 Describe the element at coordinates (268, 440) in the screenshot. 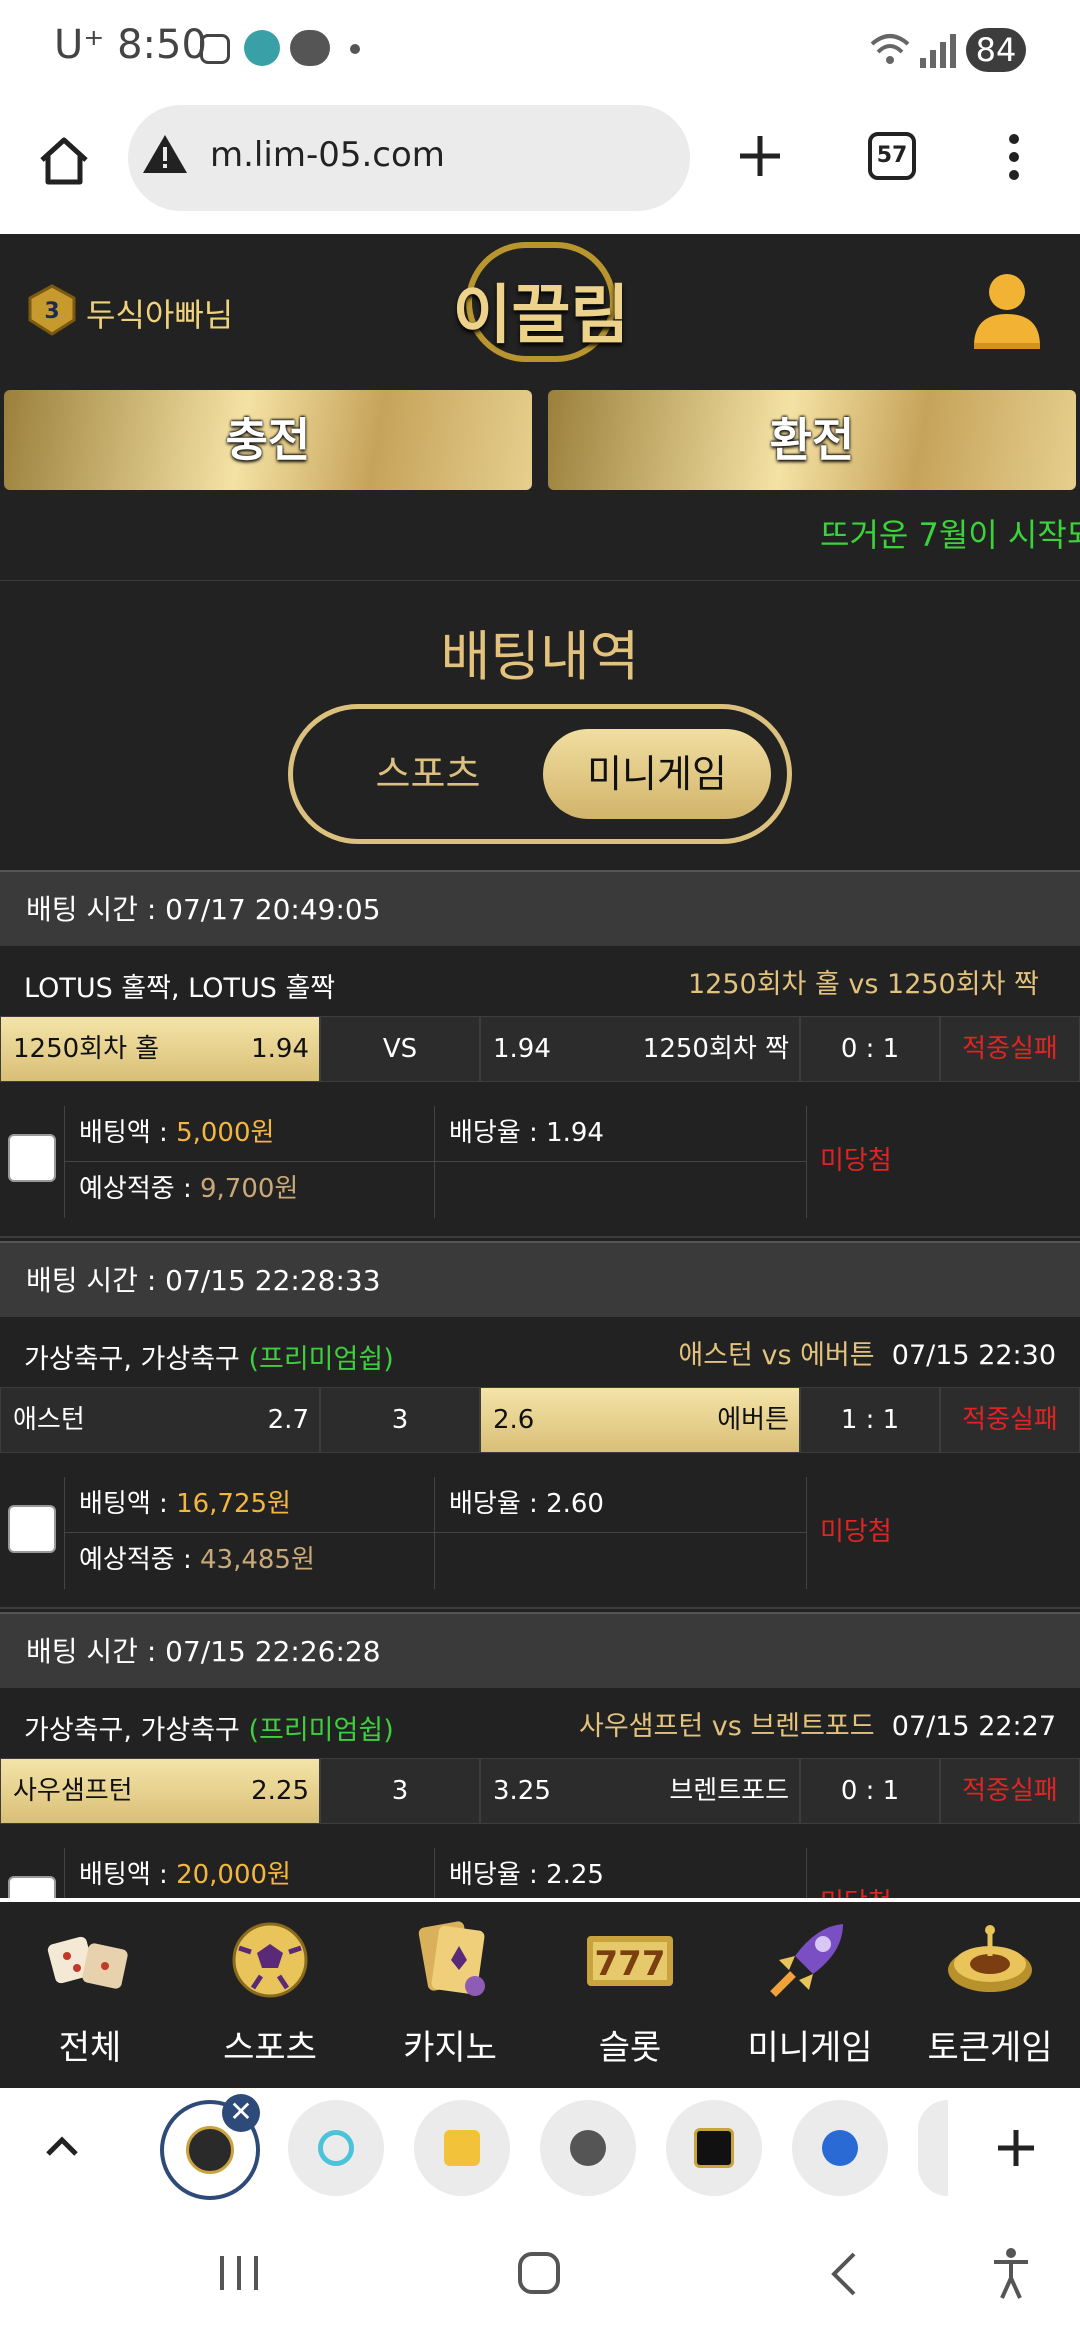

I see `charge-button: 충전` at that location.